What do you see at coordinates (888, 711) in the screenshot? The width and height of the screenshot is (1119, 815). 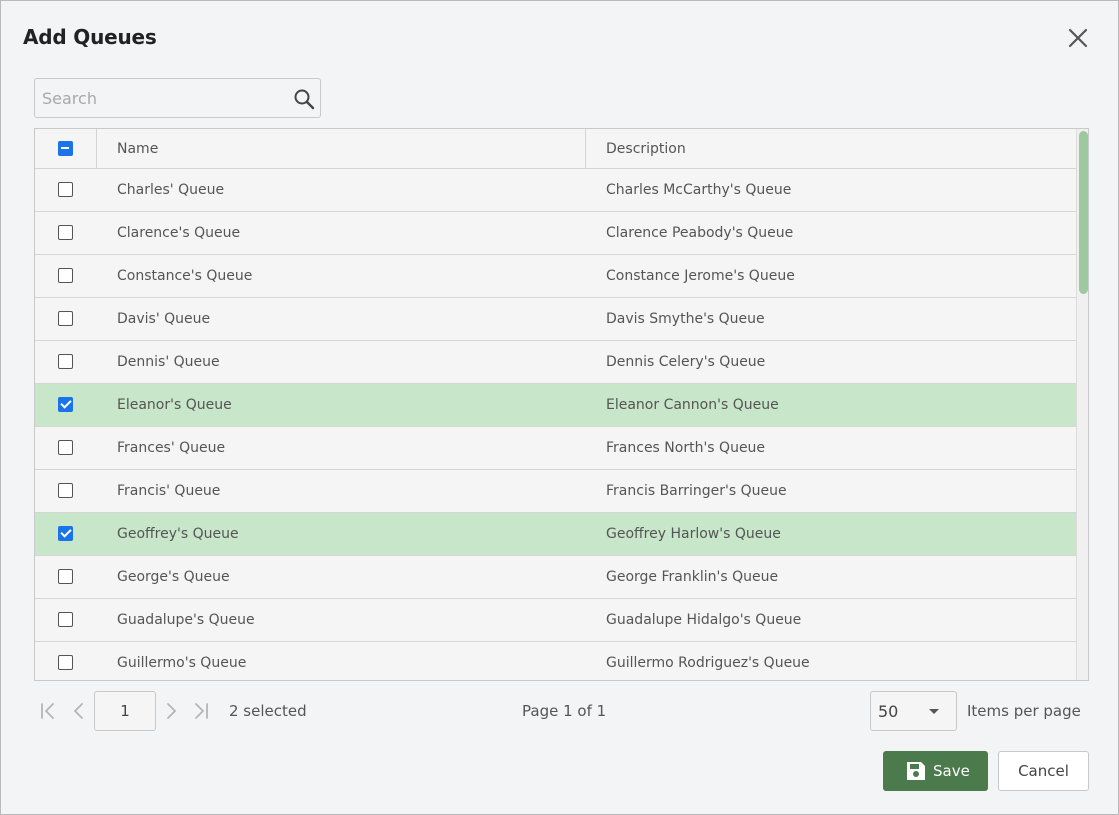 I see `items-per-page-value: 50` at bounding box center [888, 711].